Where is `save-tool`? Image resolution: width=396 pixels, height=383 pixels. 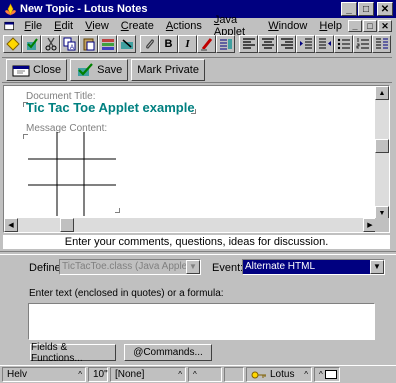
save-tool is located at coordinates (31, 44).